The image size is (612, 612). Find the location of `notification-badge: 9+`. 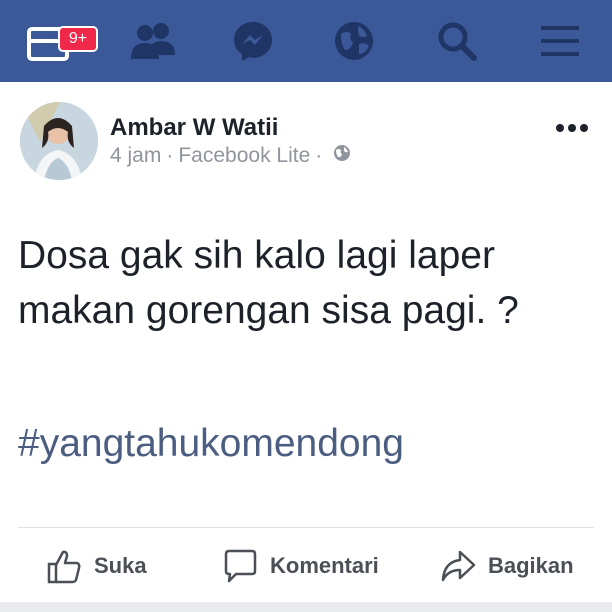

notification-badge: 9+ is located at coordinates (78, 39).